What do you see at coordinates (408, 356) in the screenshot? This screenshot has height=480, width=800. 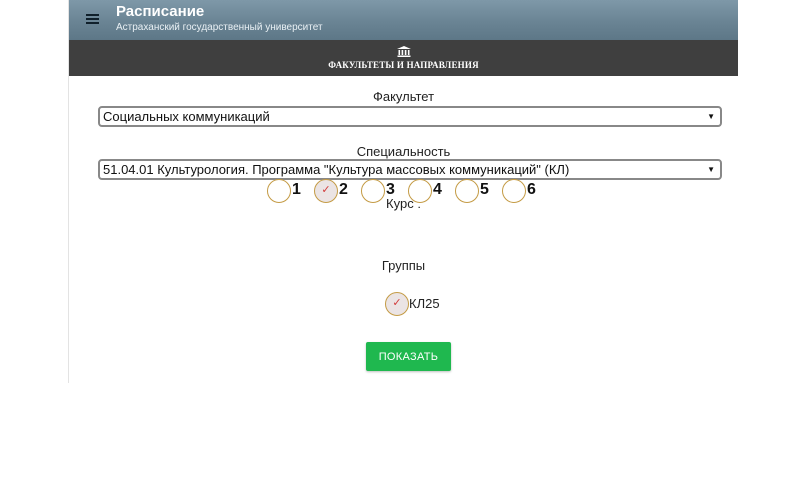 I see `show-button: ПОКАЗАТЬ` at bounding box center [408, 356].